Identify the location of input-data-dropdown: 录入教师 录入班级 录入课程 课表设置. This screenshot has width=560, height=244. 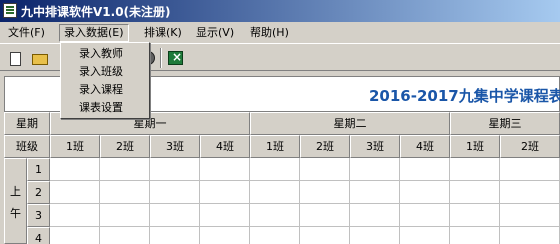
(105, 80).